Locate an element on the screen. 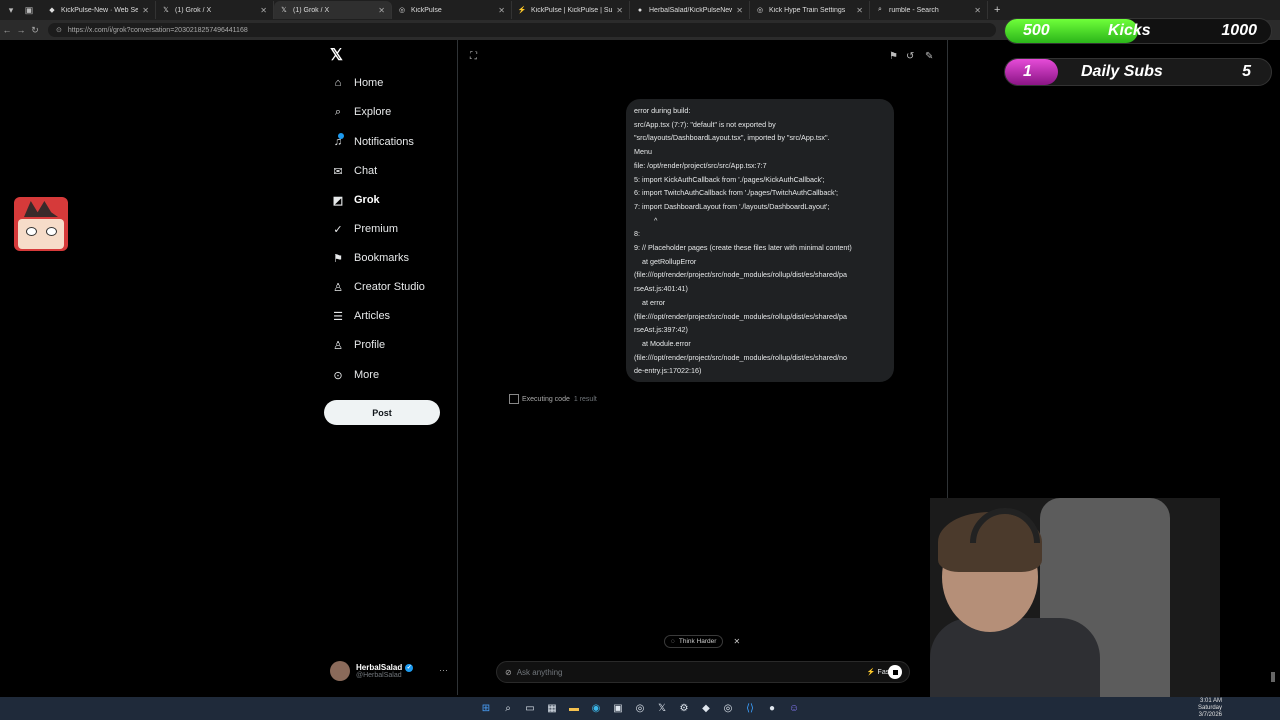  sidebar-item-premium: ✓ Premium is located at coordinates (364, 229).